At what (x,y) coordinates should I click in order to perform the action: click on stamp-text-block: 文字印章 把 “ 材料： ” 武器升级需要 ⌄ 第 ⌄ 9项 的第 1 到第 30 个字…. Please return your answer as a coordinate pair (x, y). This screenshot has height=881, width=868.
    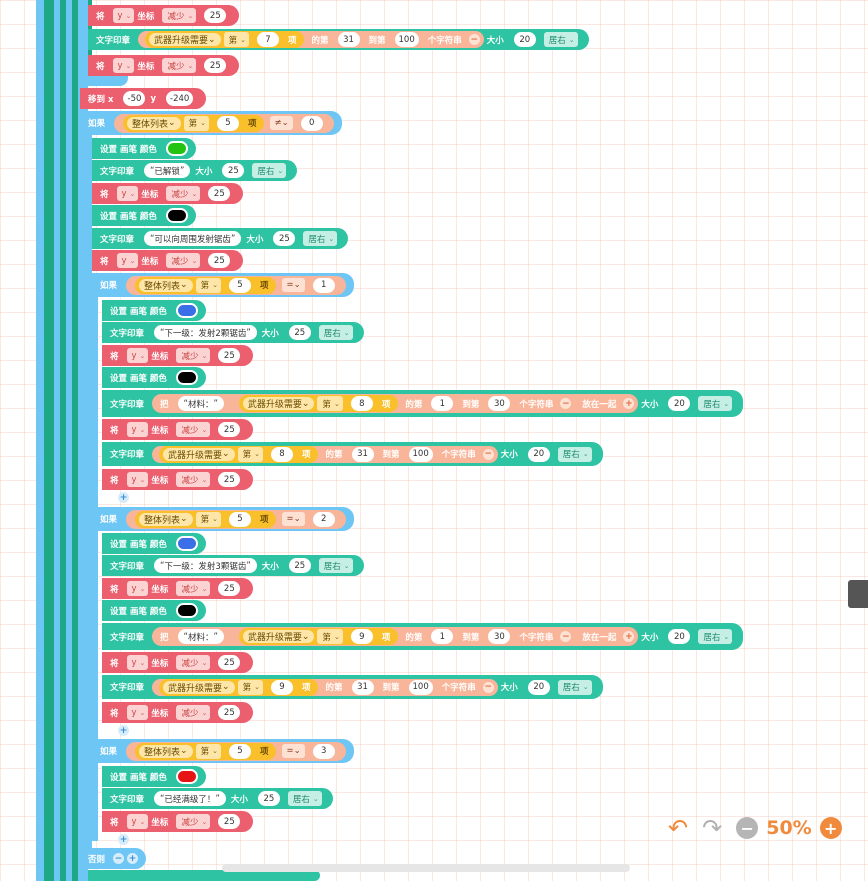
    Looking at the image, I should click on (423, 636).